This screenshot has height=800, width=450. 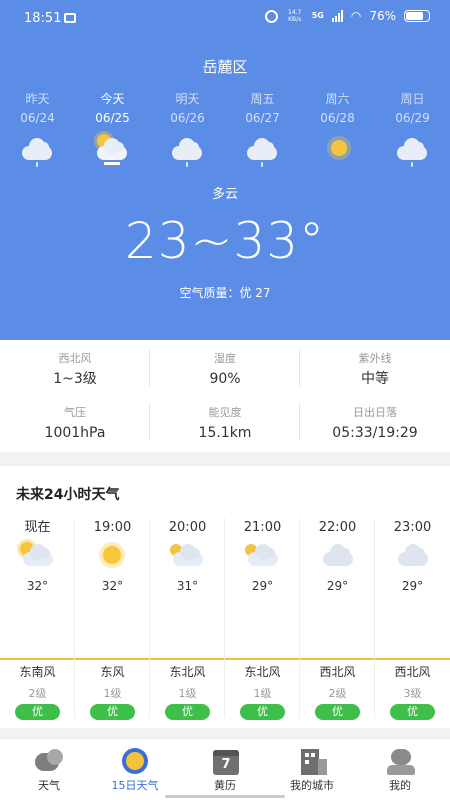 I want to click on tab-almanac: 7 黄历, so click(x=225, y=770).